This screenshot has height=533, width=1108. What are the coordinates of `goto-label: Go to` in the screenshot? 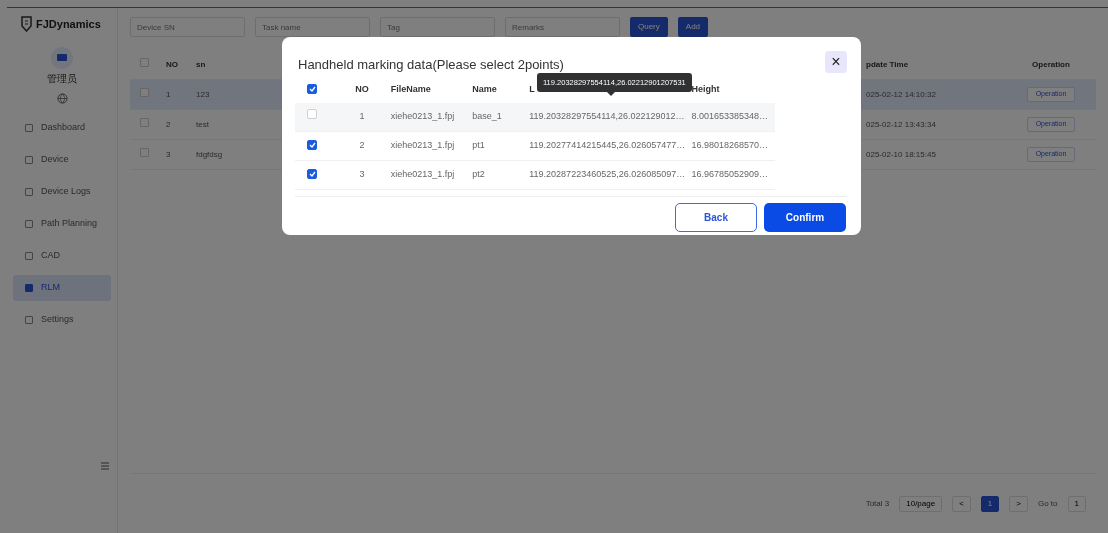 It's located at (1047, 503).